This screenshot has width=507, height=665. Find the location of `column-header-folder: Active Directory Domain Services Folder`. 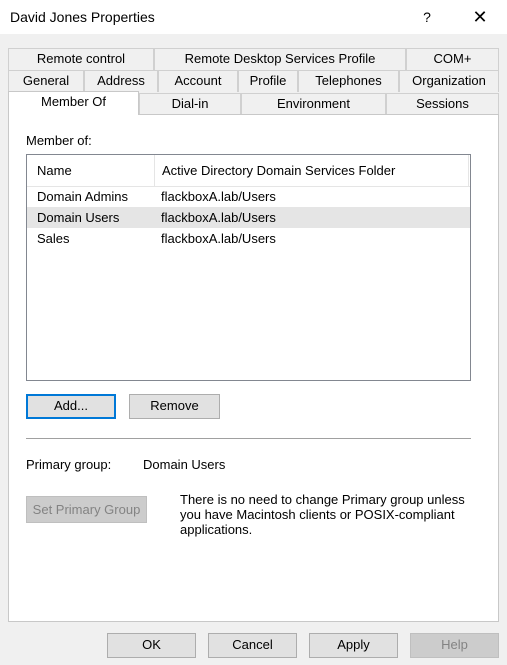

column-header-folder: Active Directory Domain Services Folder is located at coordinates (278, 170).